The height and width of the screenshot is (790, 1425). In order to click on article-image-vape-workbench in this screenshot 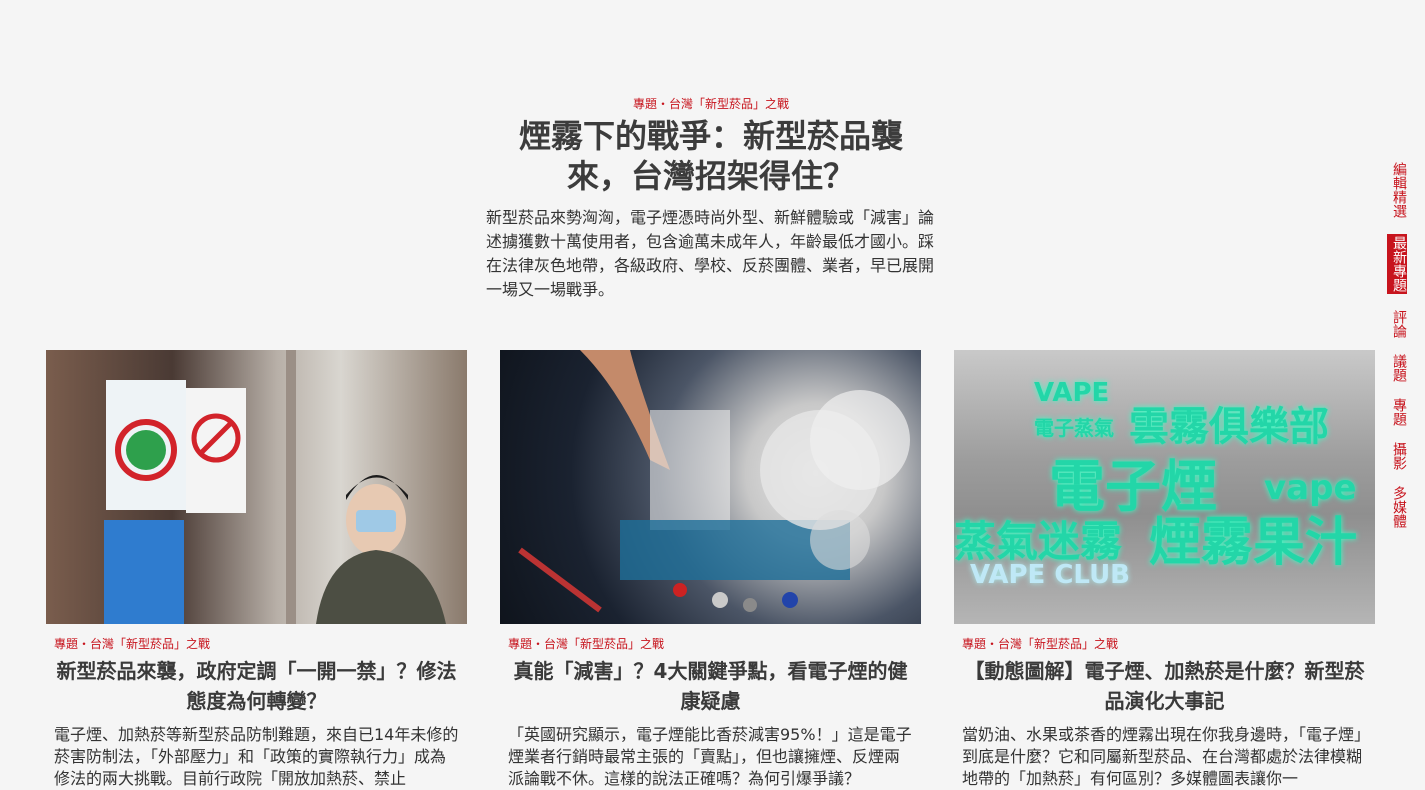, I will do `click(710, 487)`.